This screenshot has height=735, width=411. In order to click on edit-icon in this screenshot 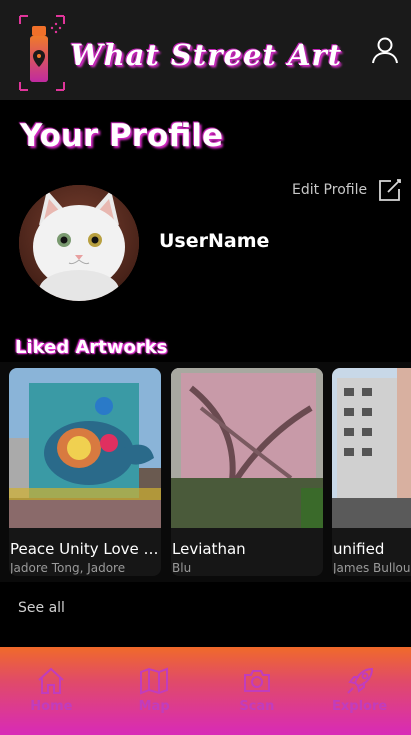, I will do `click(390, 190)`.